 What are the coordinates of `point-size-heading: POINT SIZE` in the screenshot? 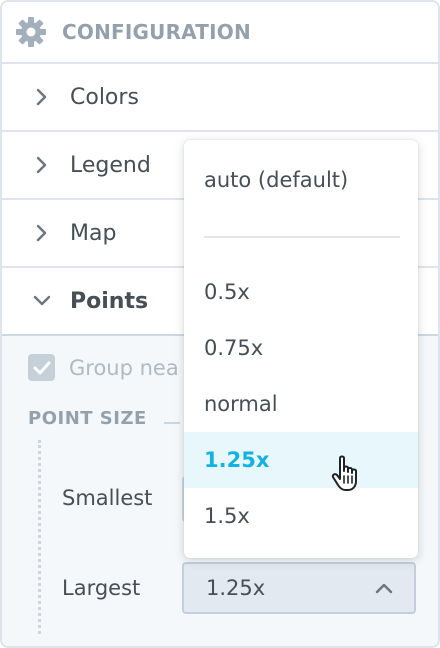 It's located at (87, 418).